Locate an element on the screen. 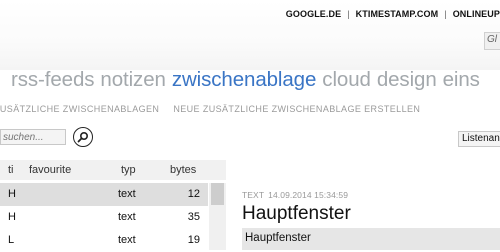 This screenshot has width=500, height=252. search-button is located at coordinates (83, 137).